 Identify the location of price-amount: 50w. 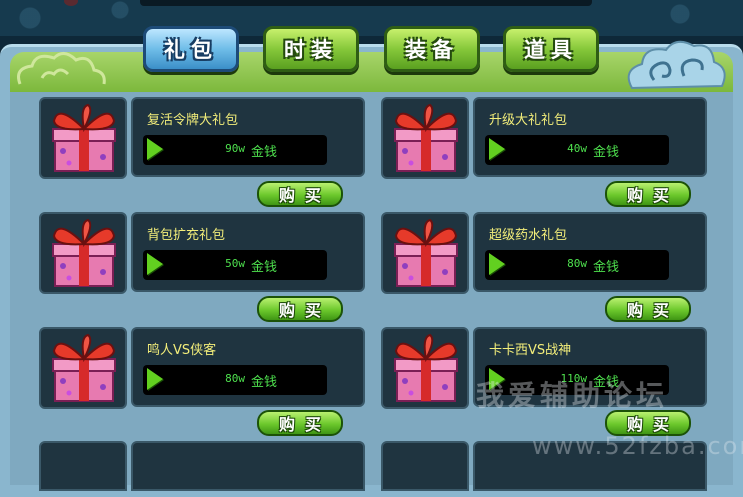
(235, 263).